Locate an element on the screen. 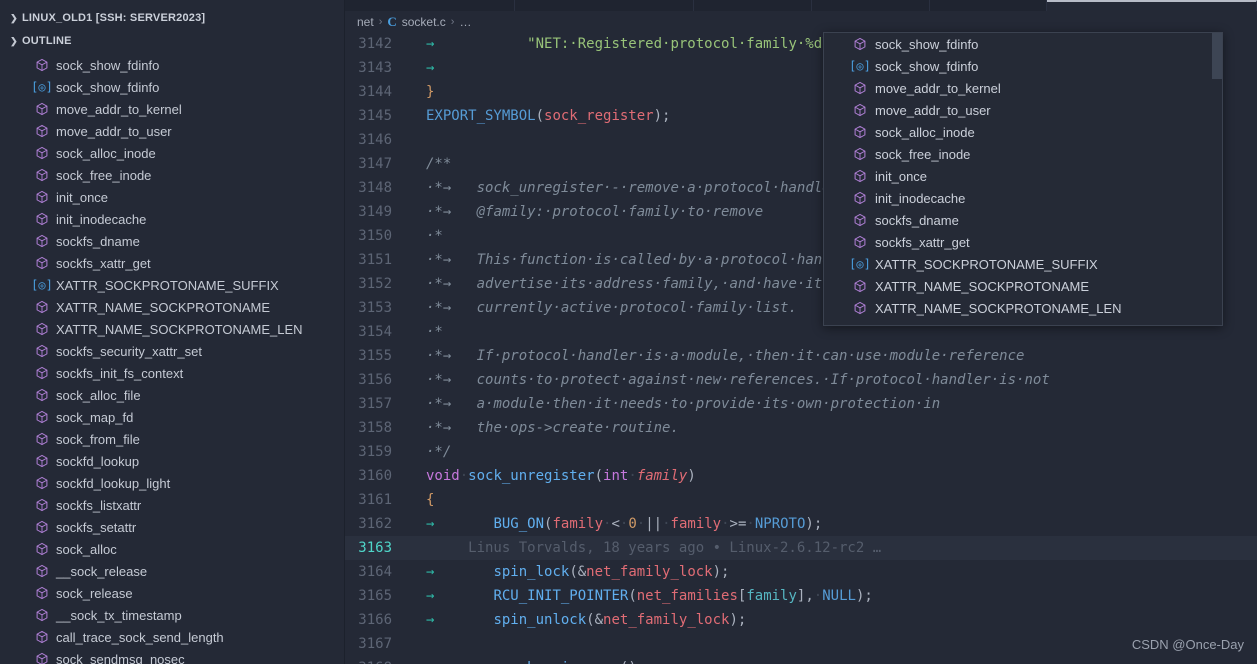  line-number: 3154 is located at coordinates (375, 332).